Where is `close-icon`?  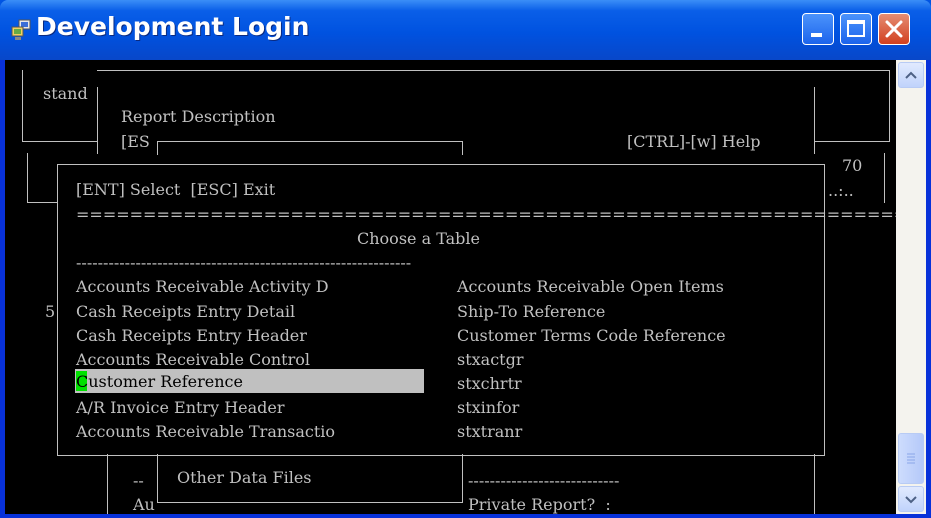 close-icon is located at coordinates (894, 29).